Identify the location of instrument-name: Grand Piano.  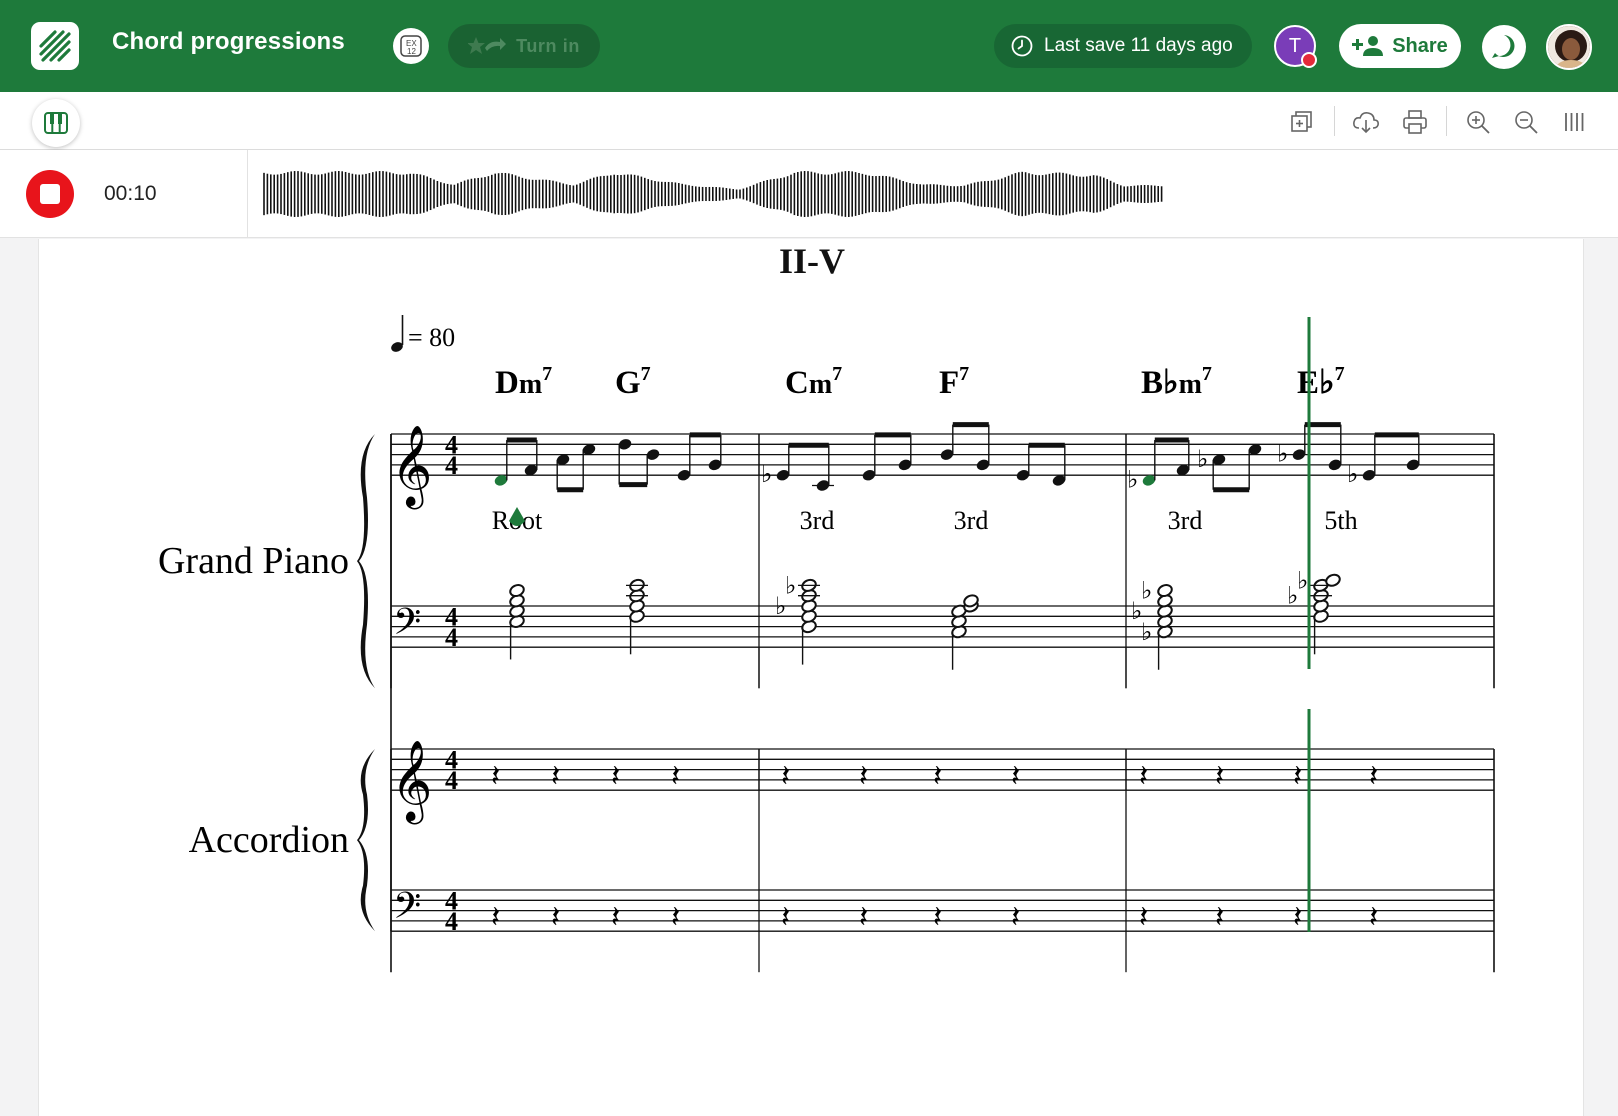
(253, 561).